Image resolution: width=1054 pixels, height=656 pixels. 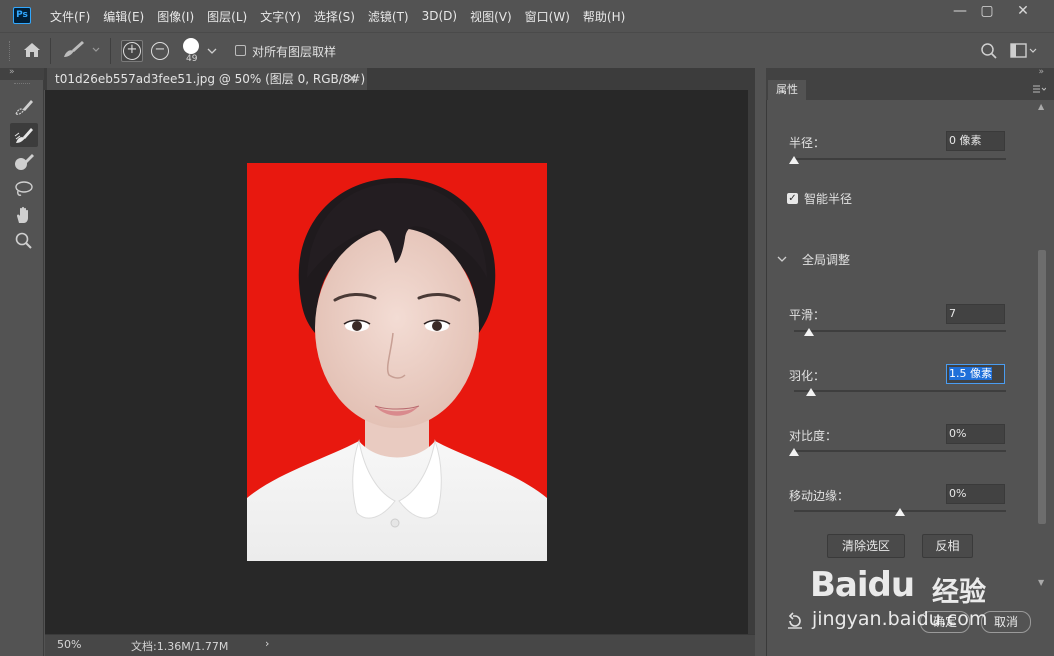 I want to click on hand-icon, so click(x=22, y=214).